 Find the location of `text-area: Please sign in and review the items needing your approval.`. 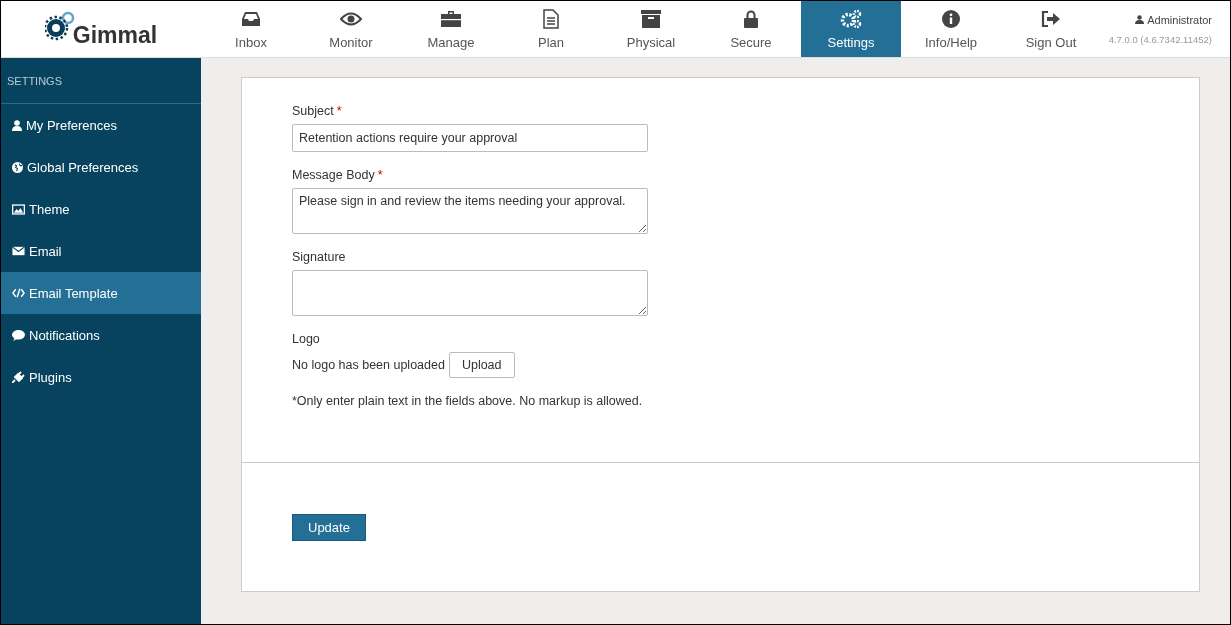

text-area: Please sign in and review the items needing your approval. is located at coordinates (470, 211).